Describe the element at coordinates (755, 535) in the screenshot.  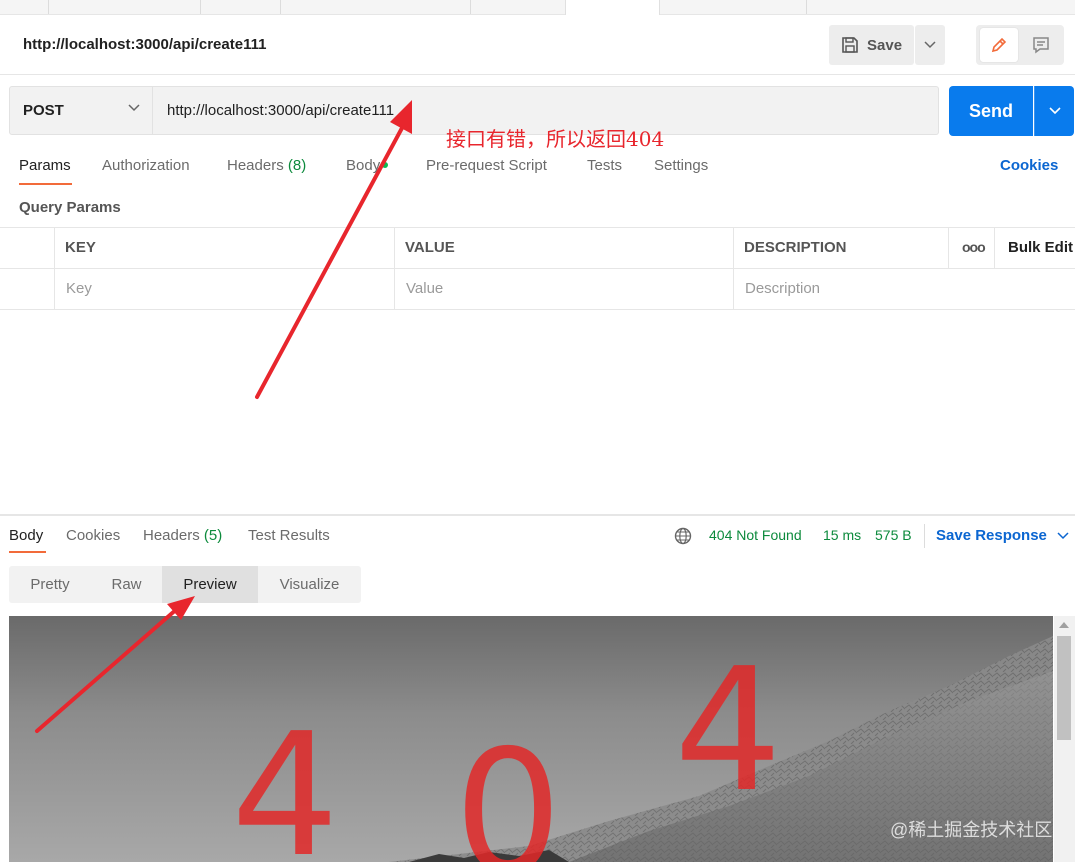
I see `status-code: 404 Not Found` at that location.